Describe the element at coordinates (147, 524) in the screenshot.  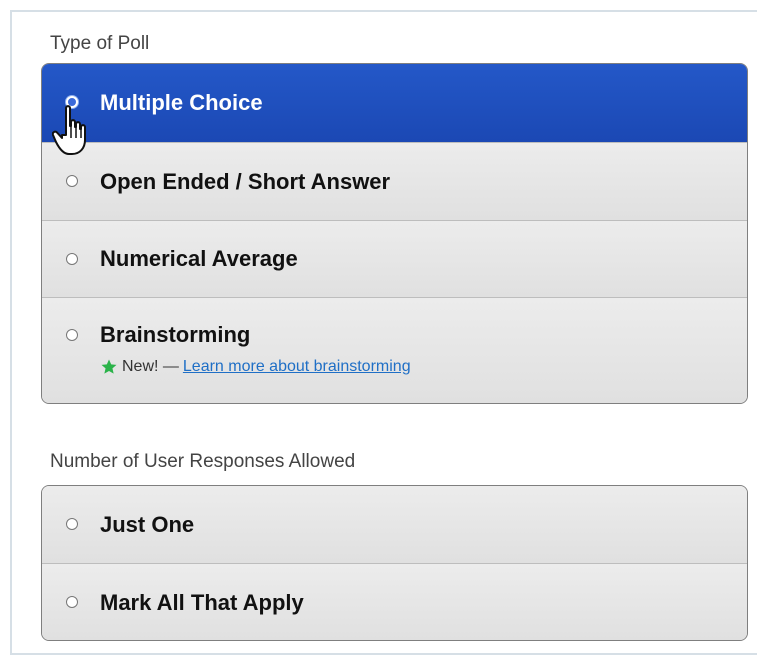
I see `option-label: Just One` at that location.